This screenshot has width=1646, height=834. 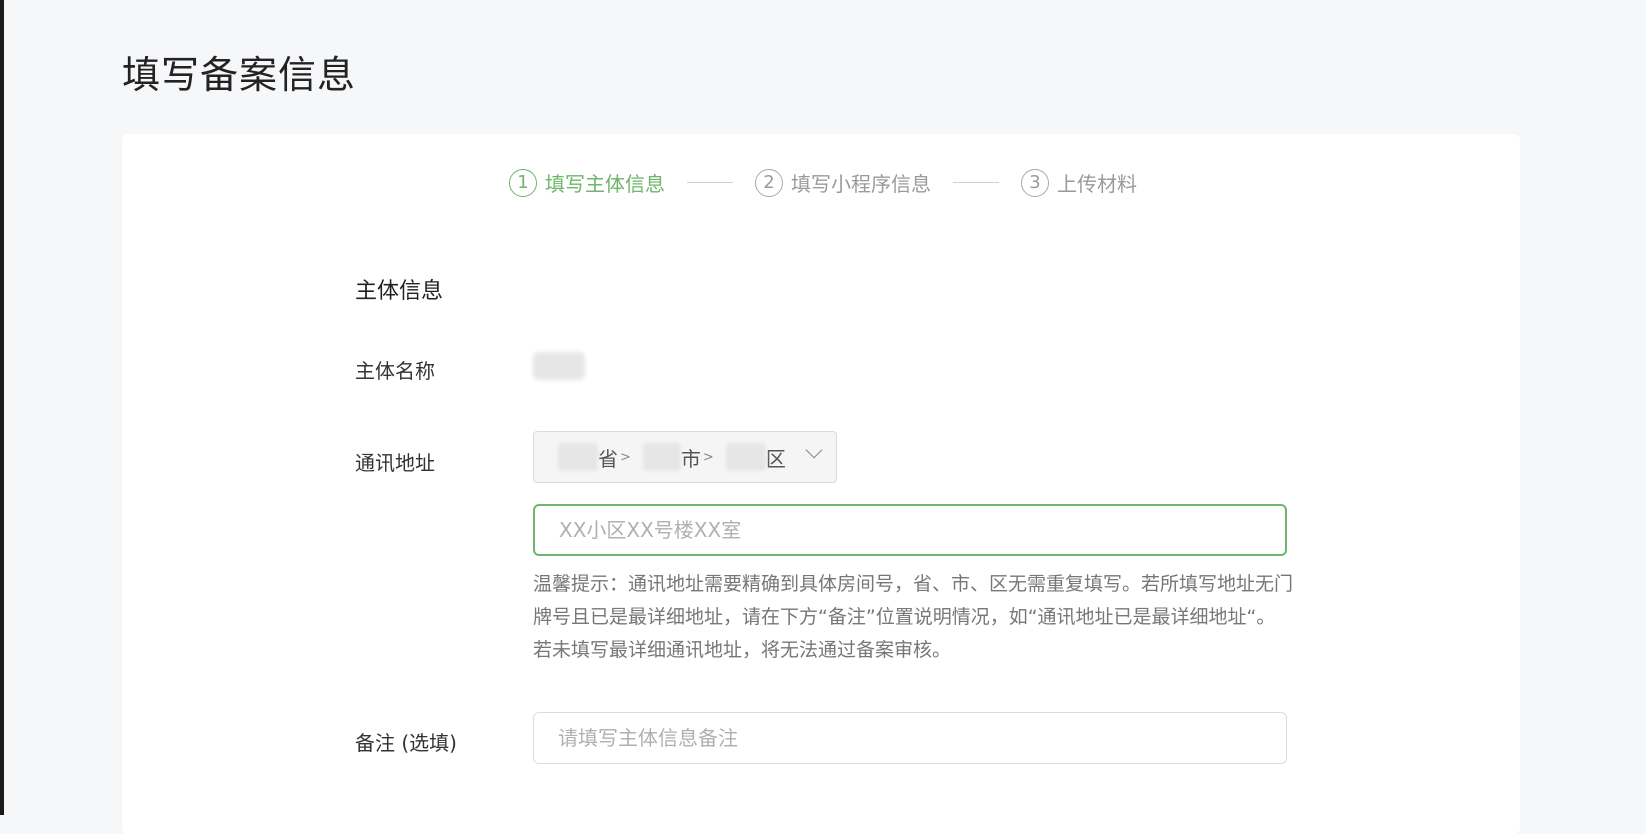 What do you see at coordinates (661, 457) in the screenshot?
I see `city-redacted` at bounding box center [661, 457].